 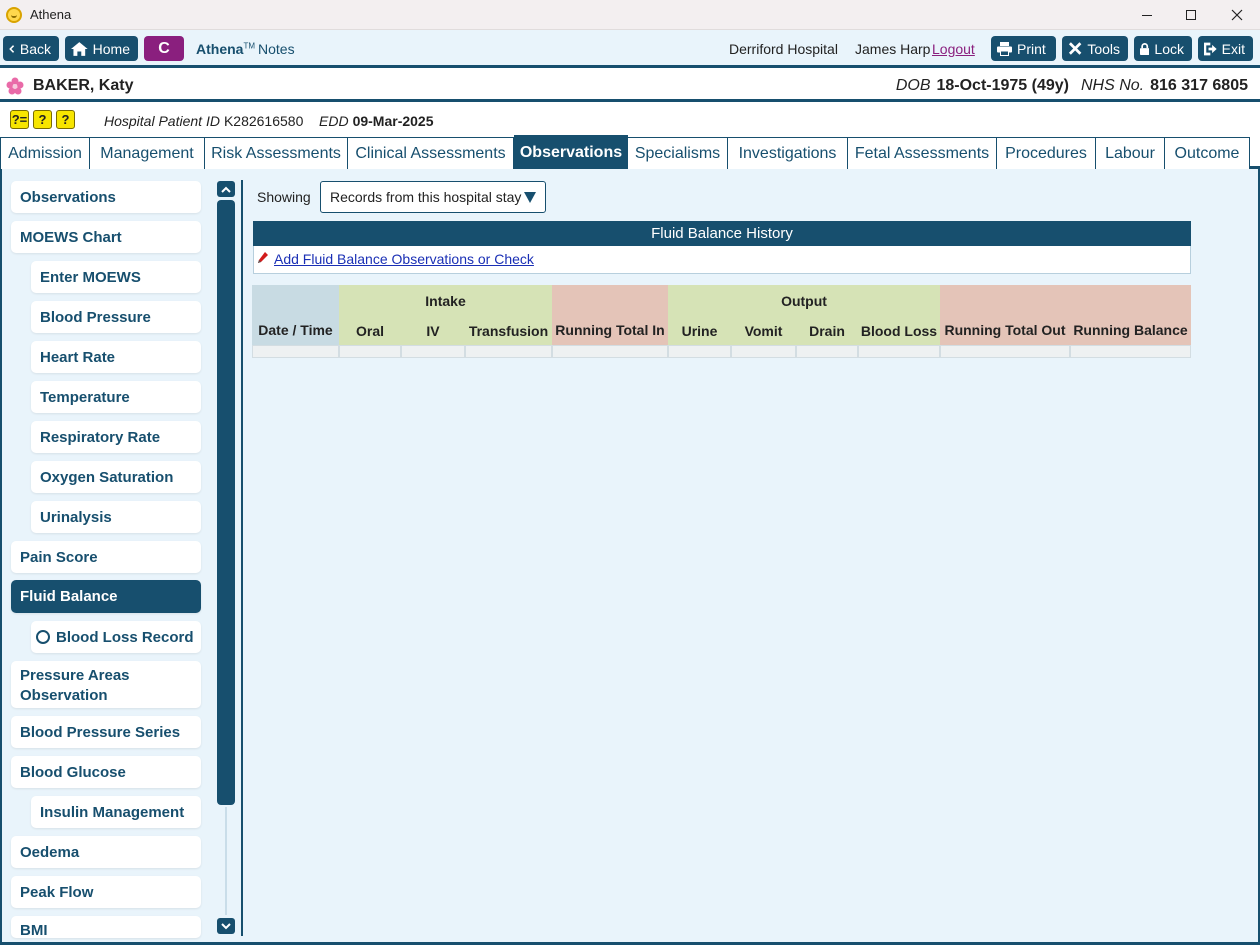 I want to click on sidebar-item-blood-loss-record: Blood Loss Record, so click(x=116, y=637).